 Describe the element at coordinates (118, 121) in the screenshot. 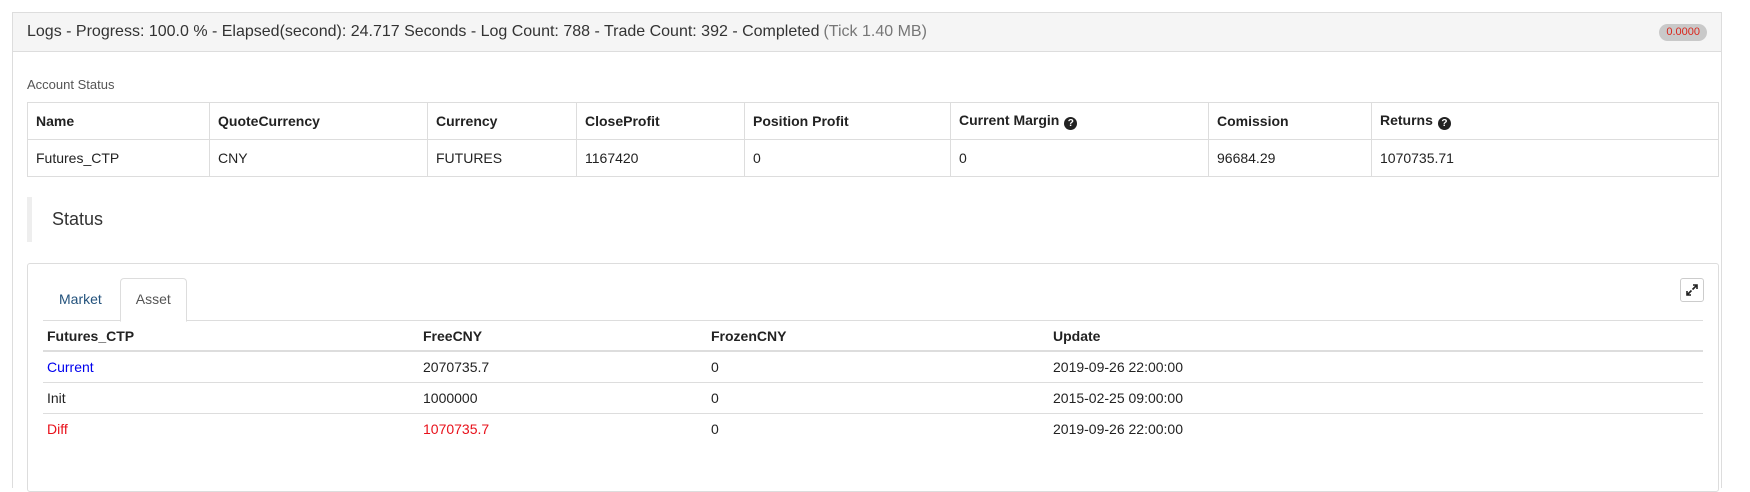

I see `column-header: Name` at that location.